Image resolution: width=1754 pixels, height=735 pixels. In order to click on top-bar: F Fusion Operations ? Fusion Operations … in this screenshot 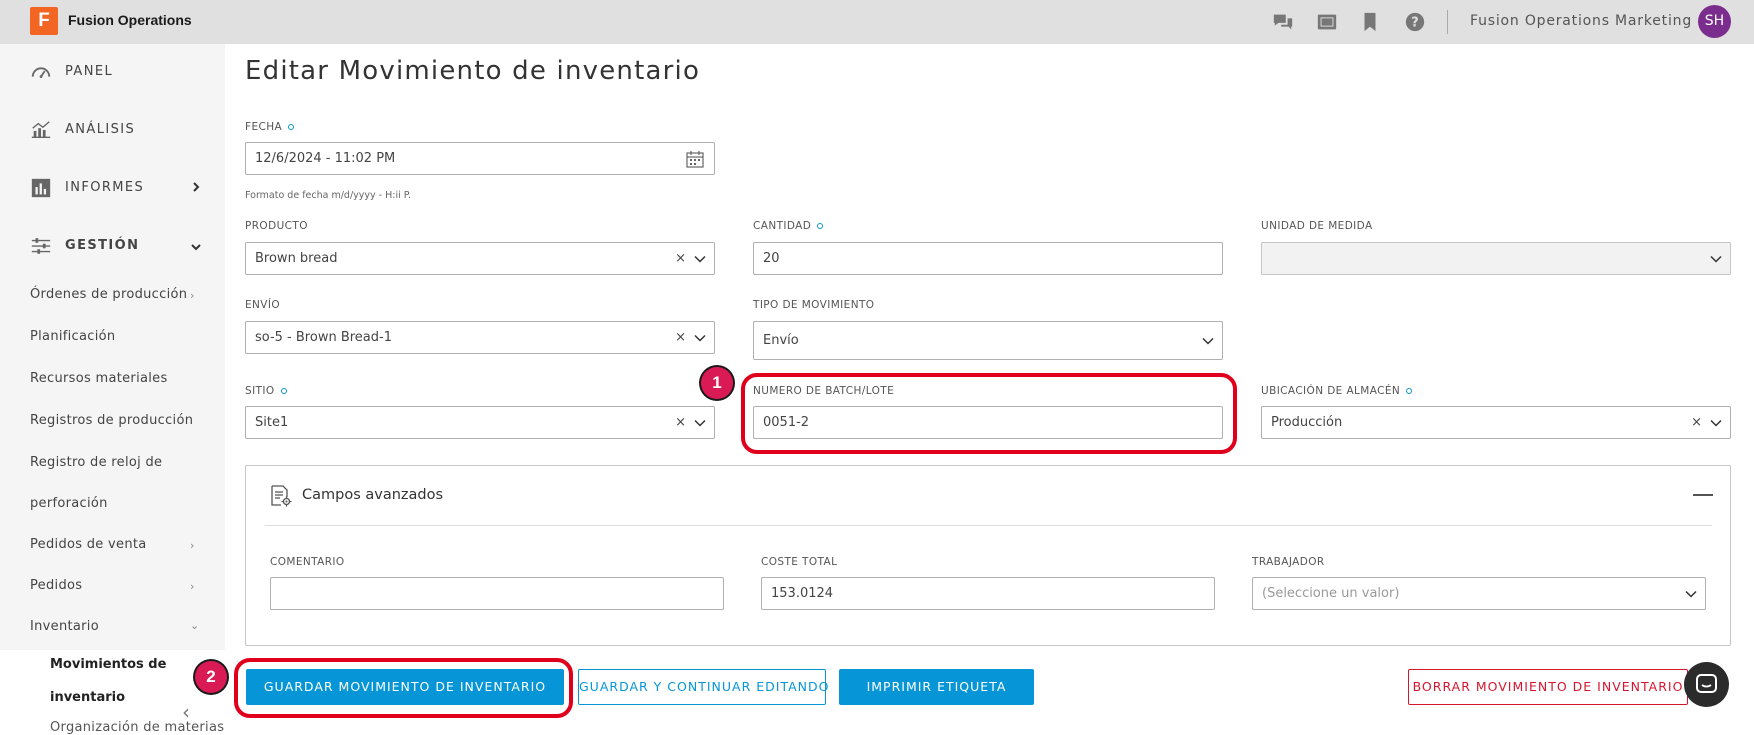, I will do `click(877, 22)`.